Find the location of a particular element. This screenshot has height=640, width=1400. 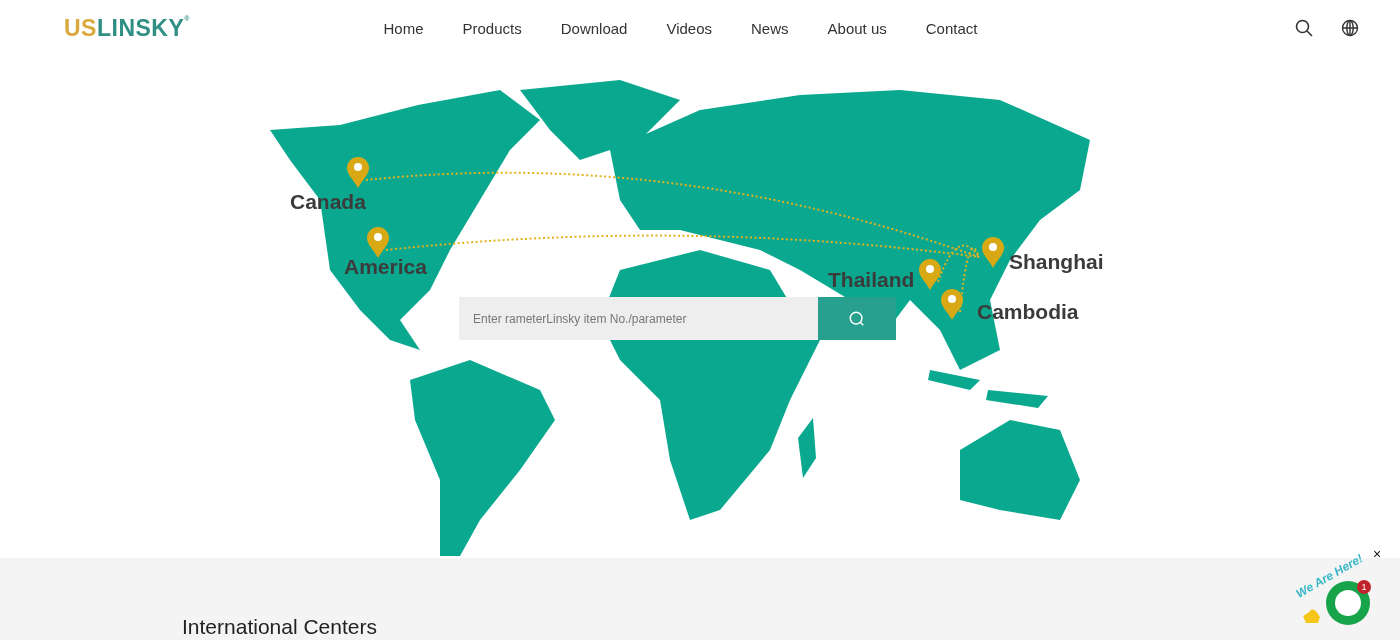

nav-link: Download is located at coordinates (594, 28).